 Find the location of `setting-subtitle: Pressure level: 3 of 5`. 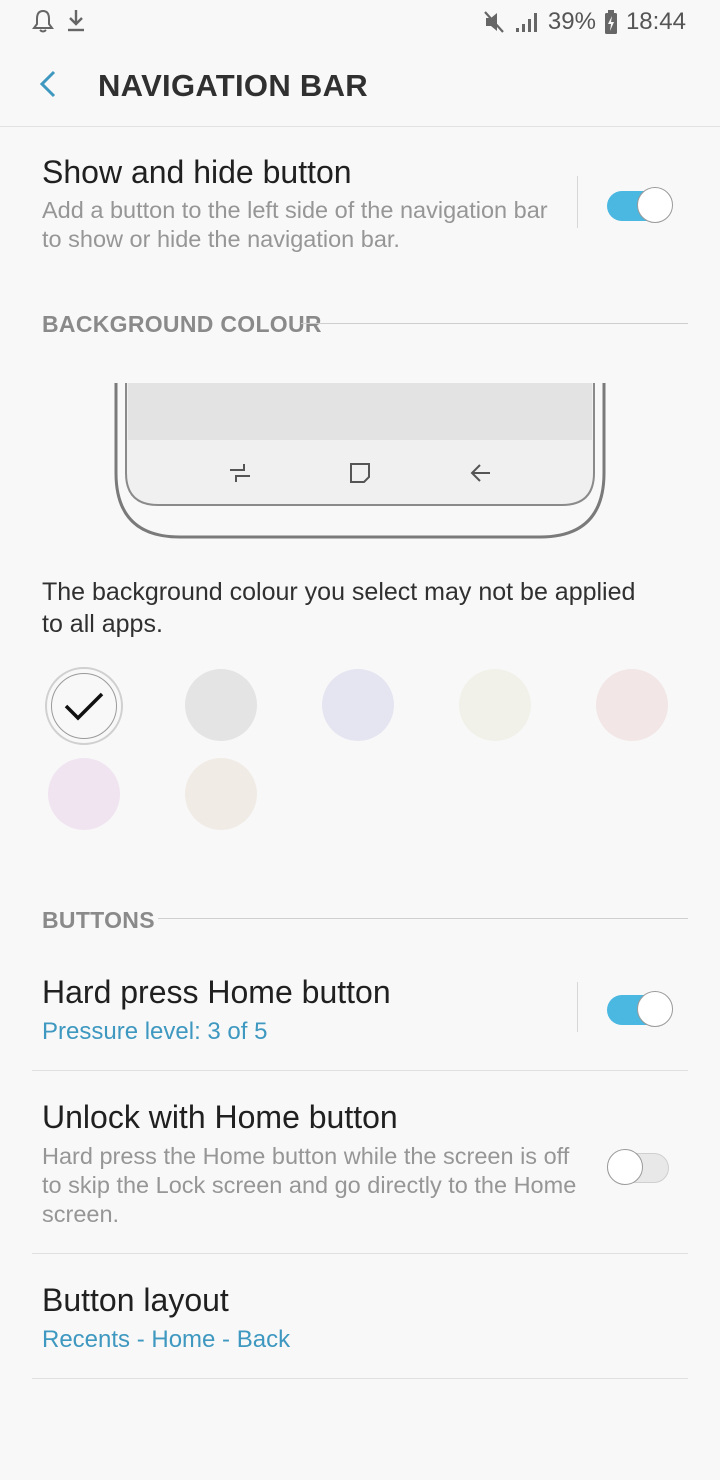

setting-subtitle: Pressure level: 3 of 5 is located at coordinates (155, 1031).